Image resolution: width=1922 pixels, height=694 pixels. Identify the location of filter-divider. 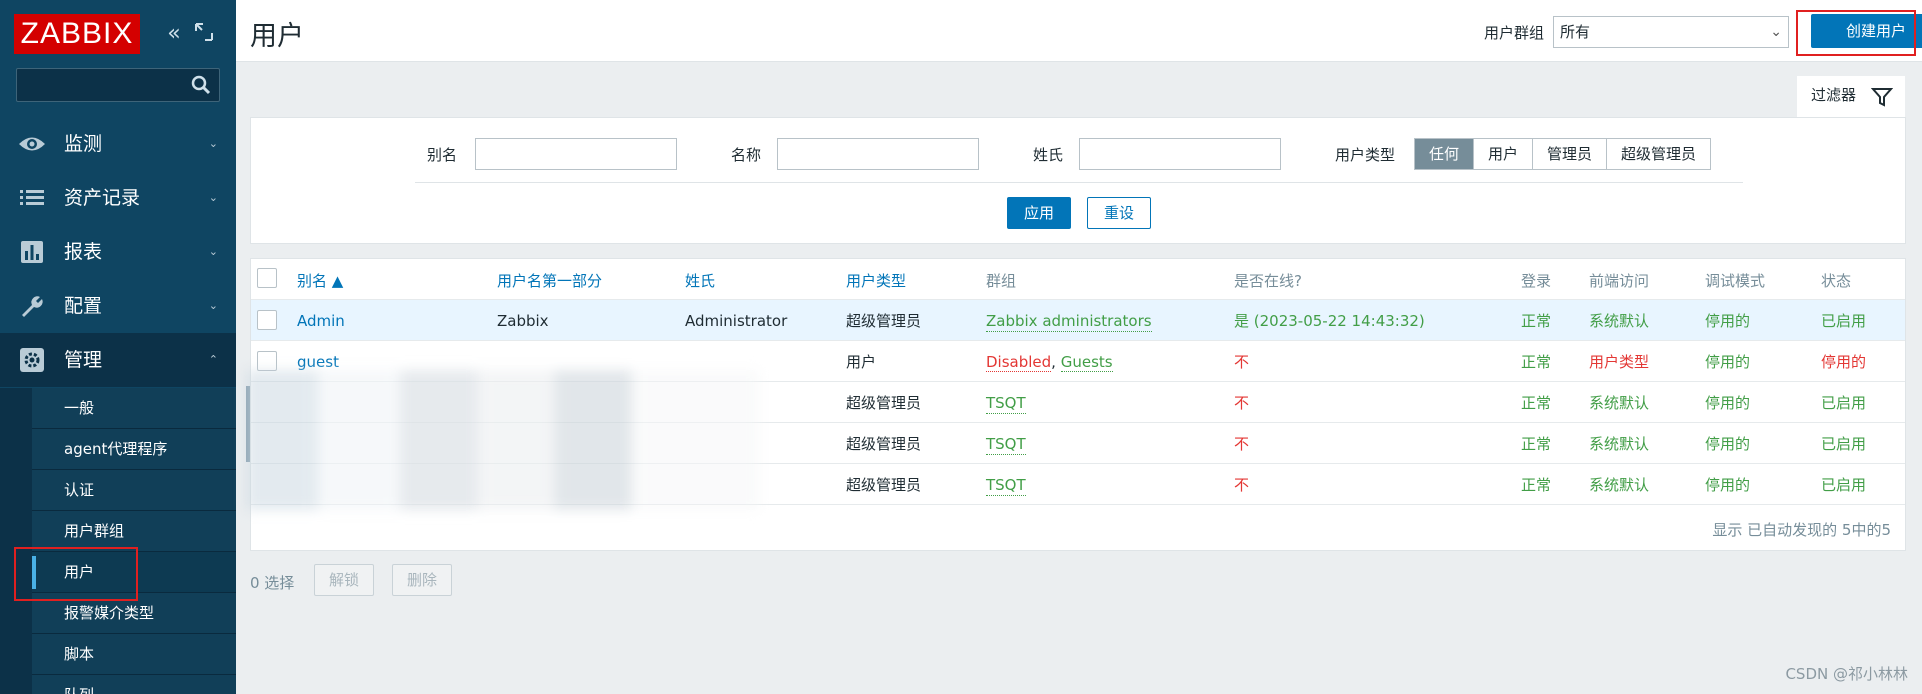
(1079, 182).